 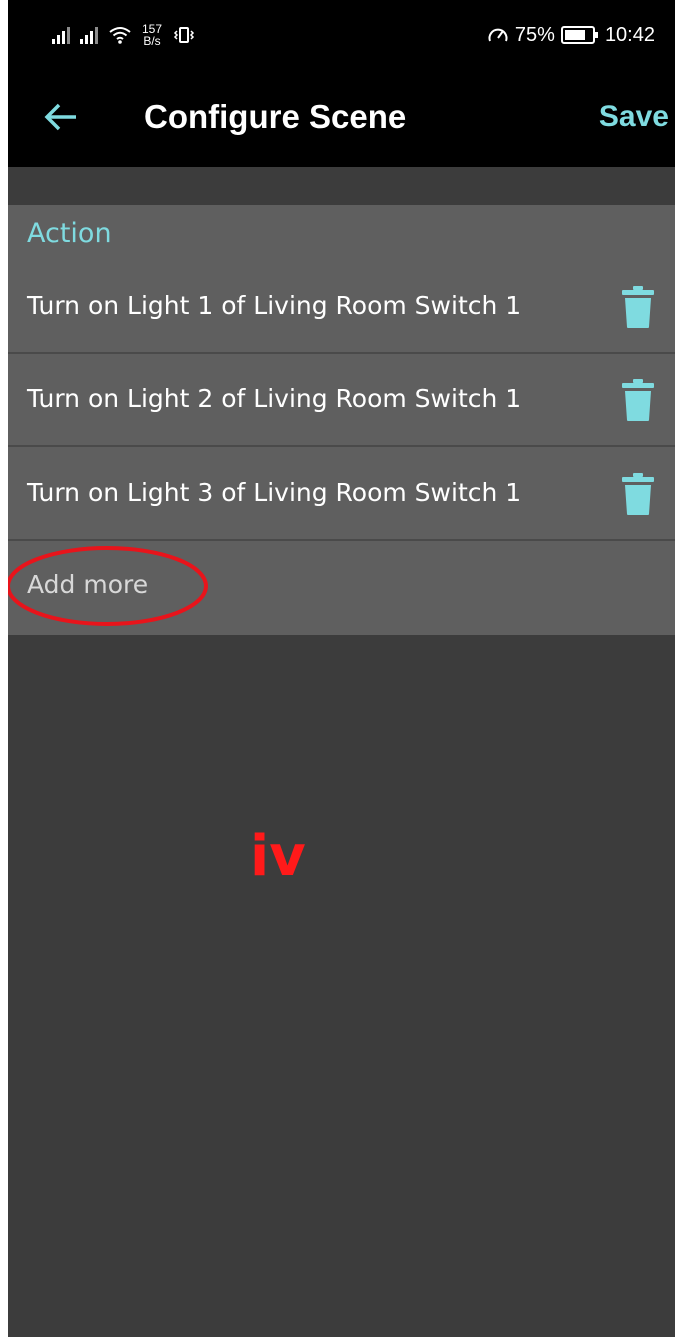 I want to click on signal-1-icon, so click(x=61, y=35).